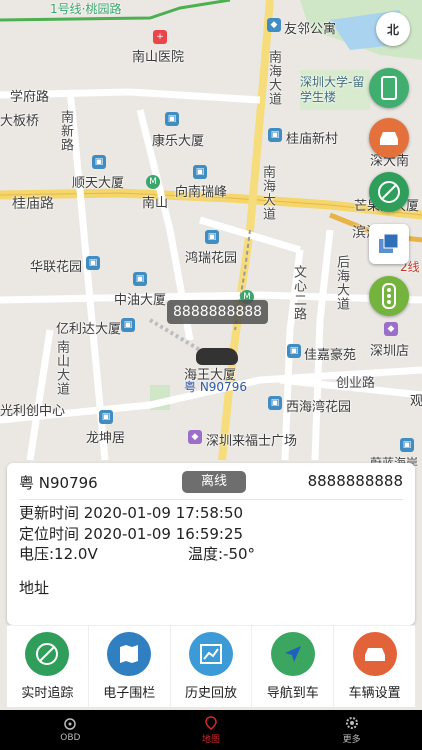 This screenshot has width=422, height=750. Describe the element at coordinates (407, 445) in the screenshot. I see `feiyang-poi-icon: ▣` at that location.